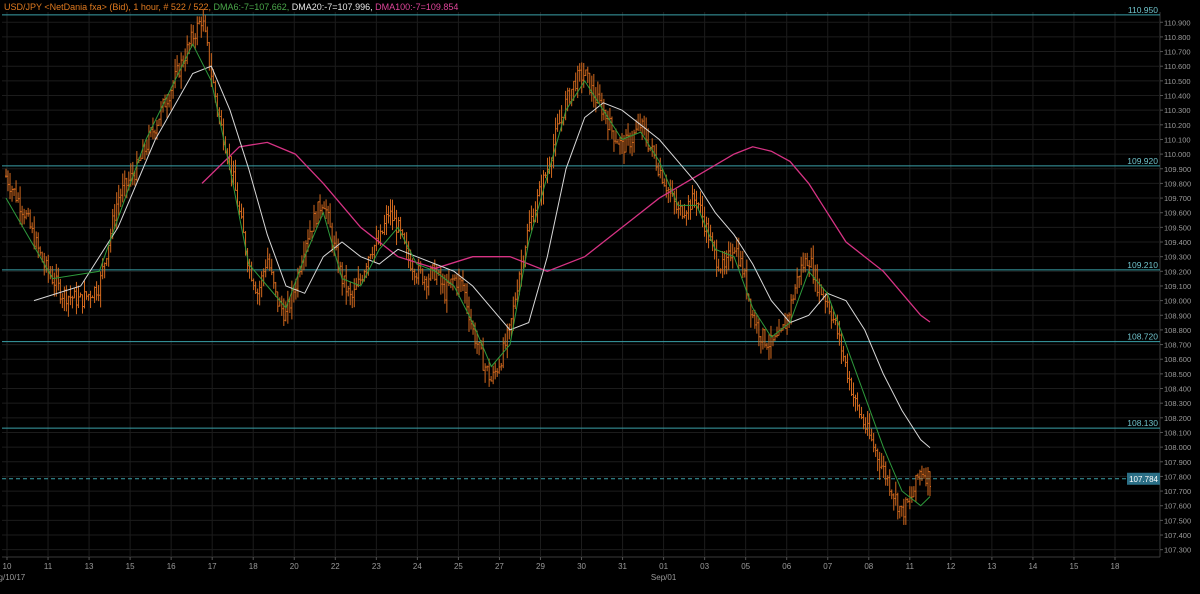  I want to click on y-tick-label: 109.600, so click(1177, 213).